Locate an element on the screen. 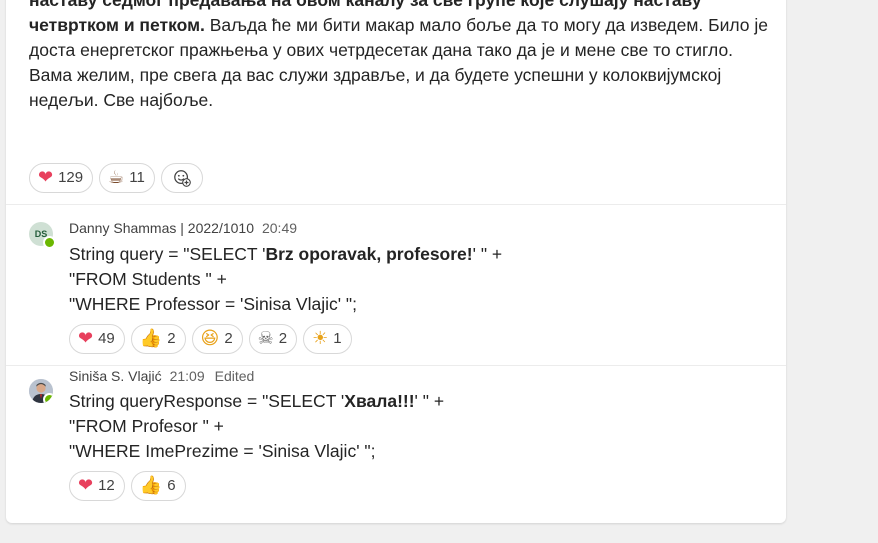  reply-reactions: ❤ 49 👍 2 😆 2 ☠ 2 ☀ 1 is located at coordinates (210, 339).